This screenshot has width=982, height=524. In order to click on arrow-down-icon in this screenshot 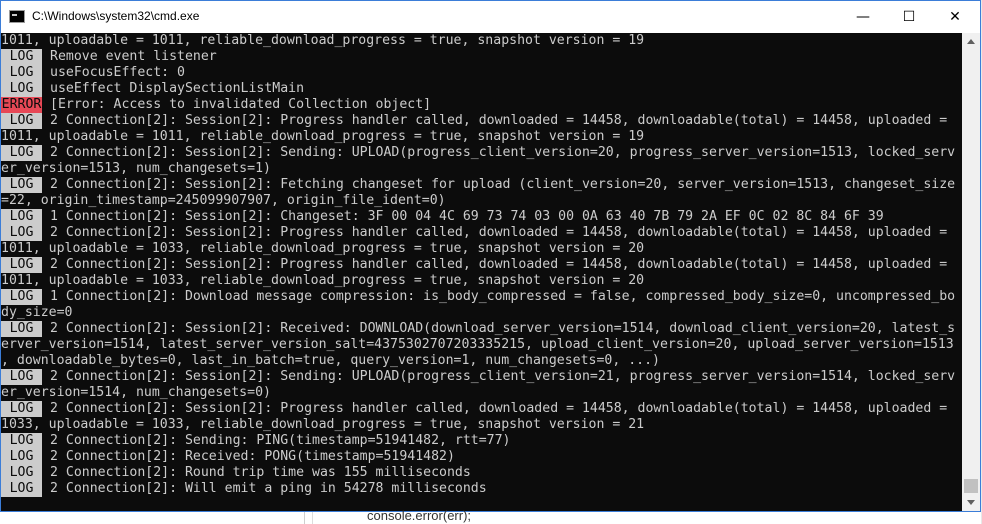, I will do `click(971, 502)`.